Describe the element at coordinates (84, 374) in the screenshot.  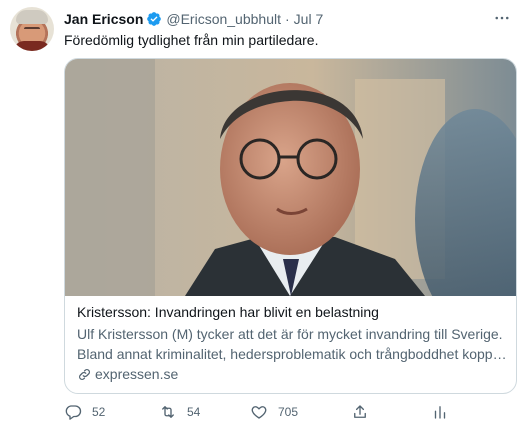
I see `link-icon` at that location.